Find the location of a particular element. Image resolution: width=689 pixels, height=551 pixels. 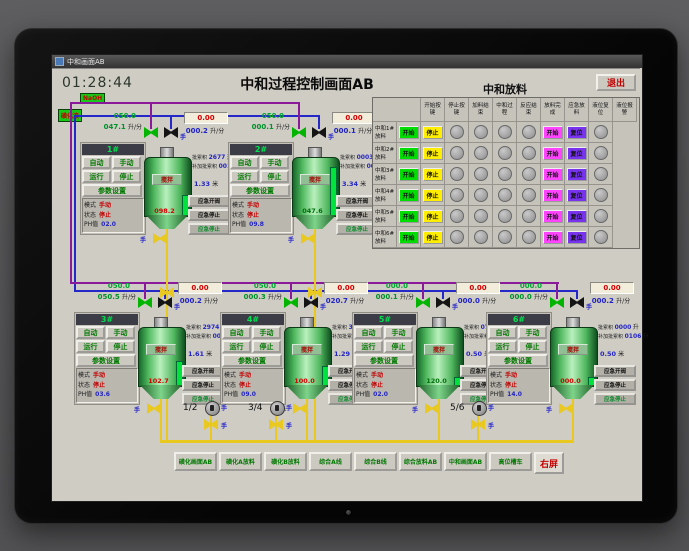

nav-button: 中和画面AB is located at coordinates (465, 461).